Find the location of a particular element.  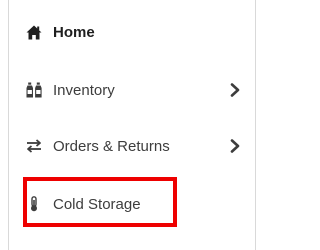

sidebar-item-label: Home is located at coordinates (74, 32).